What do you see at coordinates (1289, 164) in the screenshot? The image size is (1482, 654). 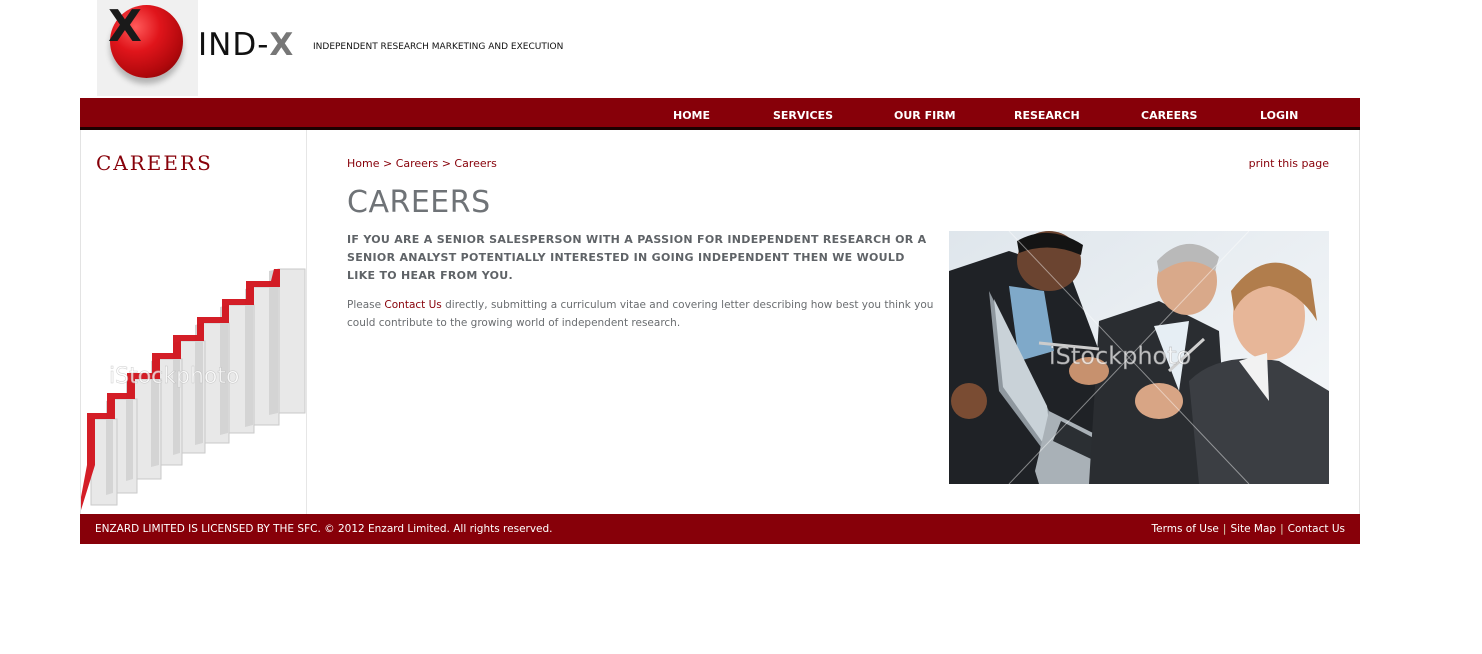 I see `print-page-link: print this page` at bounding box center [1289, 164].